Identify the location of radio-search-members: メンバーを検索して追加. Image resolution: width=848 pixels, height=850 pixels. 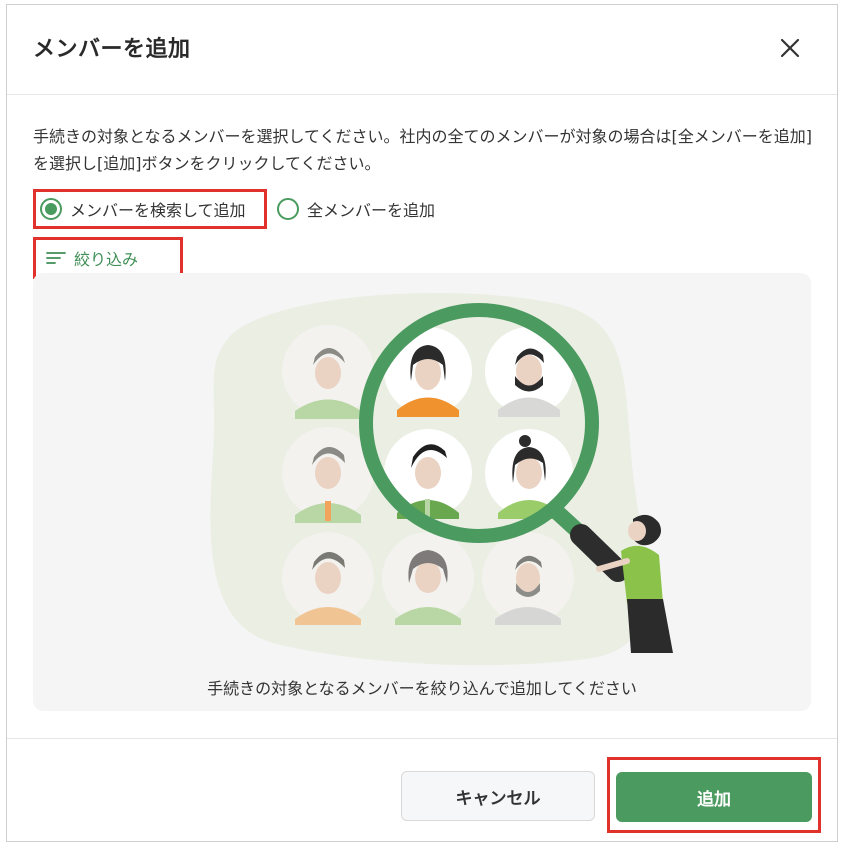
(150, 209).